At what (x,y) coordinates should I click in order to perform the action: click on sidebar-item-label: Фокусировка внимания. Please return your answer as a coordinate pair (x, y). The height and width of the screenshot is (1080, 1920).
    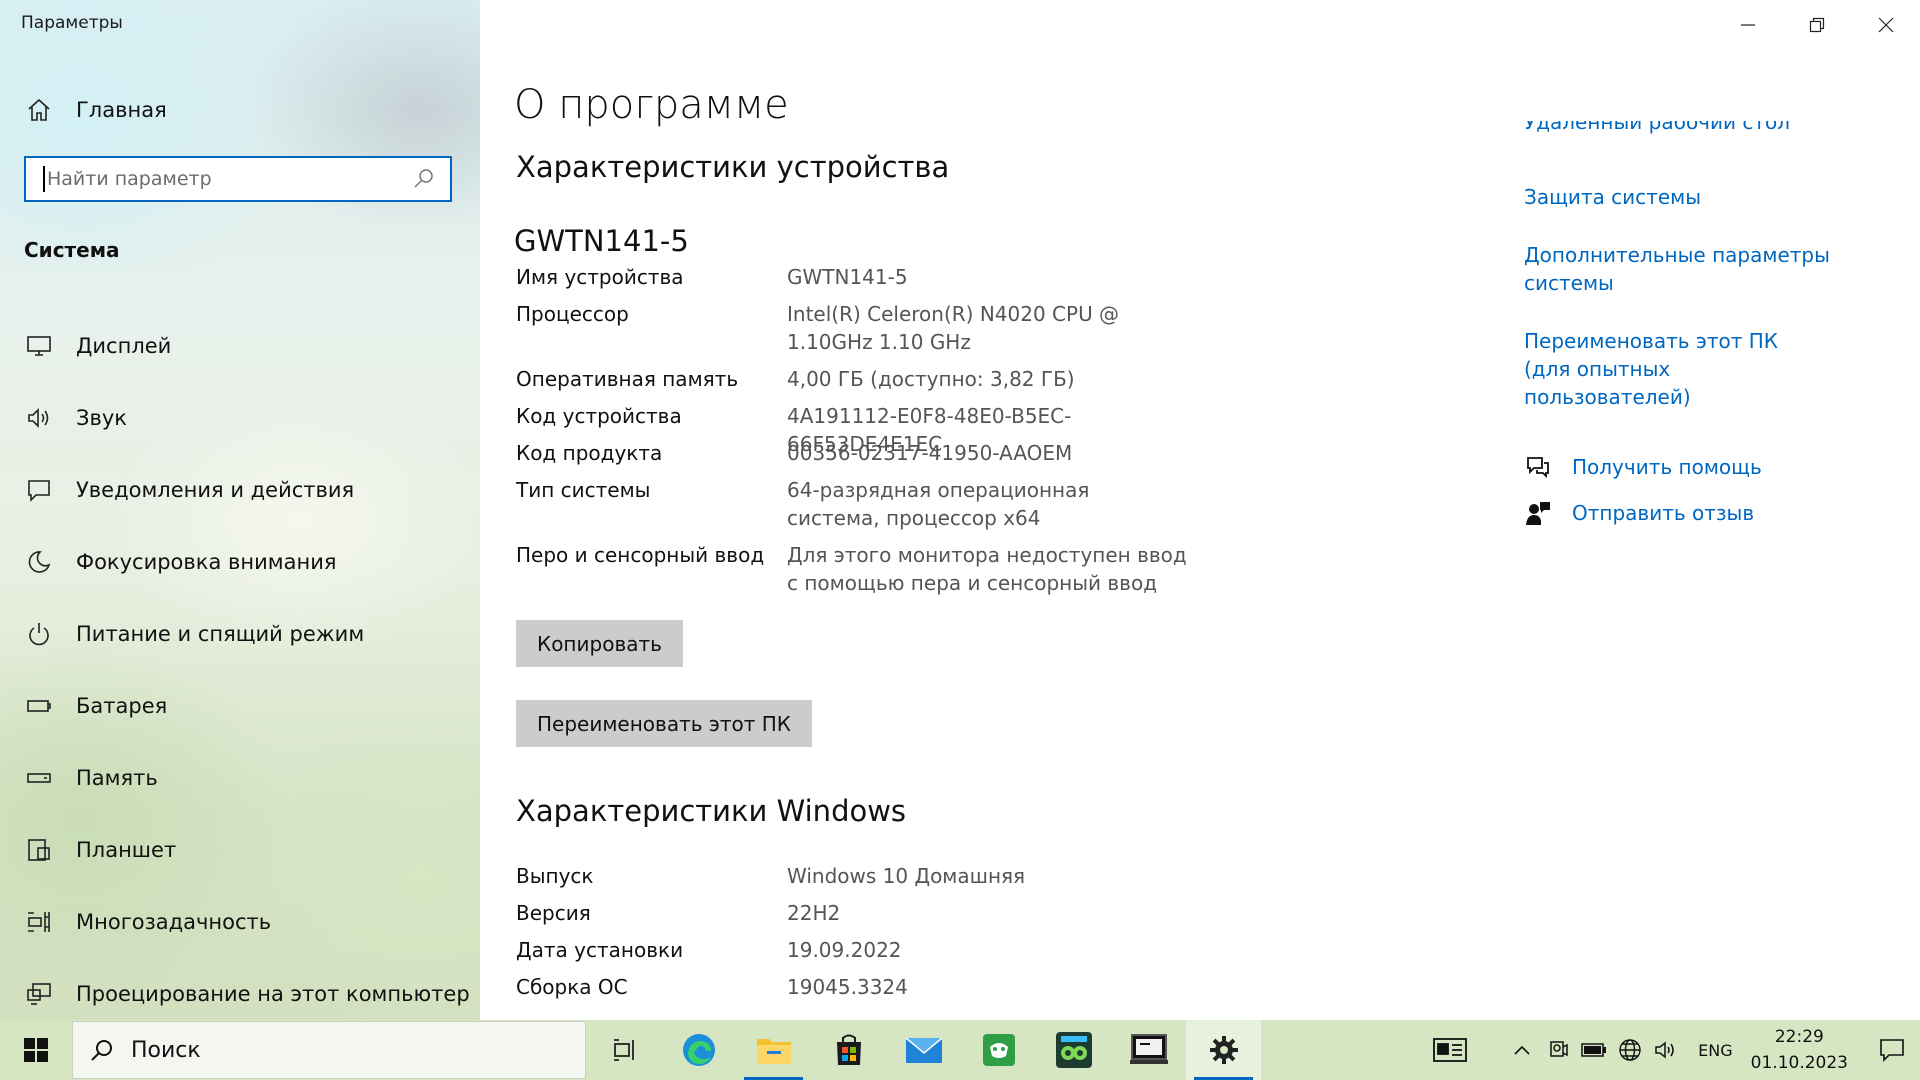
    Looking at the image, I should click on (206, 562).